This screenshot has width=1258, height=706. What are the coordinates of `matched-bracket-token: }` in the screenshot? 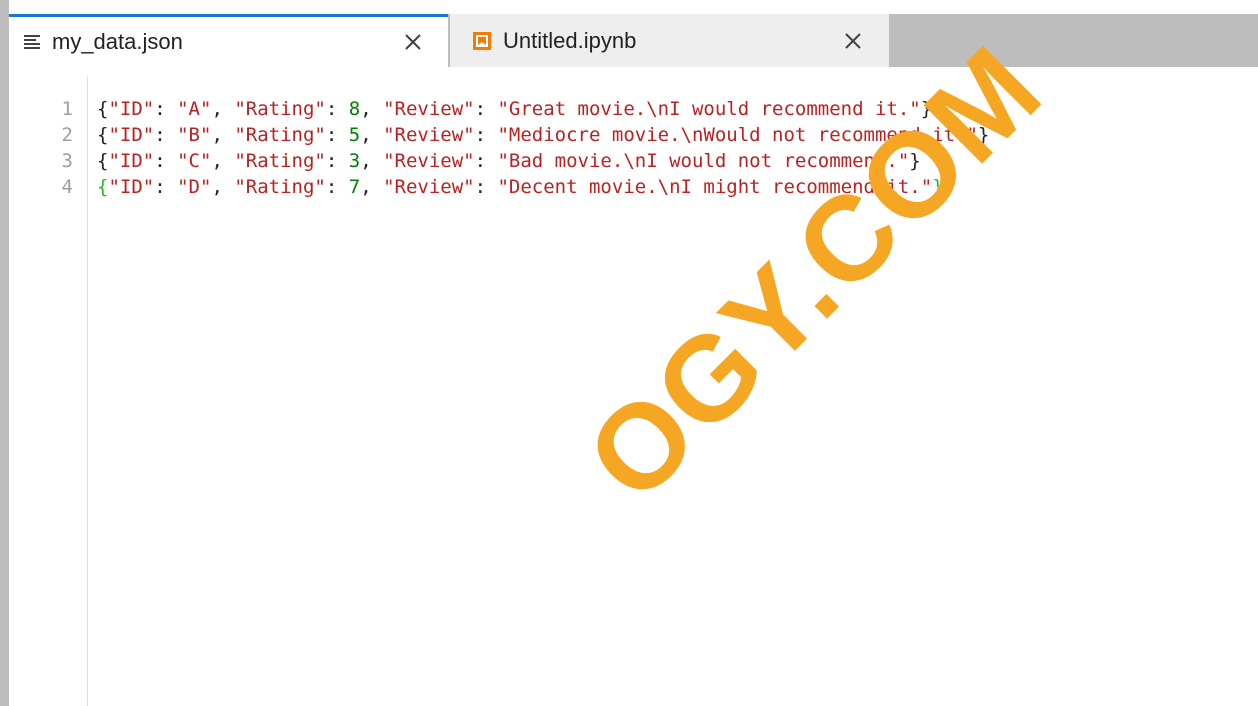 It's located at (938, 187).